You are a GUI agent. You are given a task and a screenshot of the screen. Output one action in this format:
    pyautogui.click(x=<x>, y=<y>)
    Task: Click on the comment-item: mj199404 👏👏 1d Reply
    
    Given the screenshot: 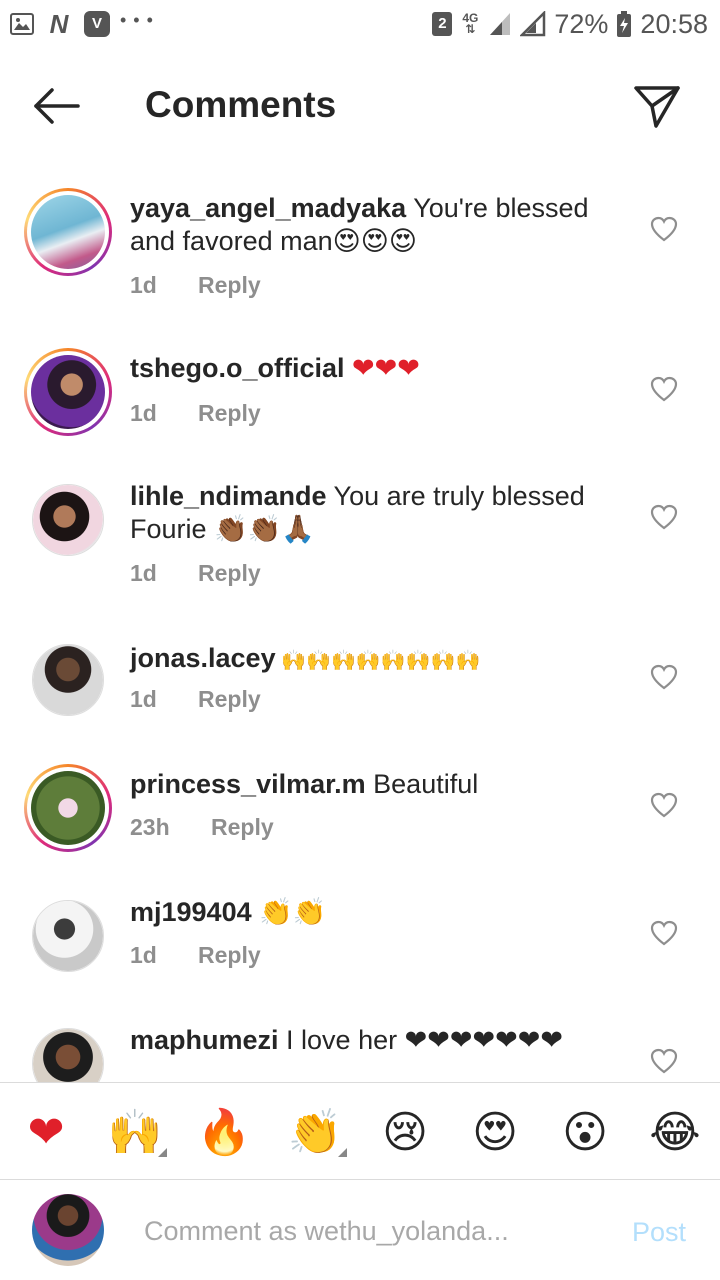 What is the action you would take?
    pyautogui.click(x=360, y=953)
    